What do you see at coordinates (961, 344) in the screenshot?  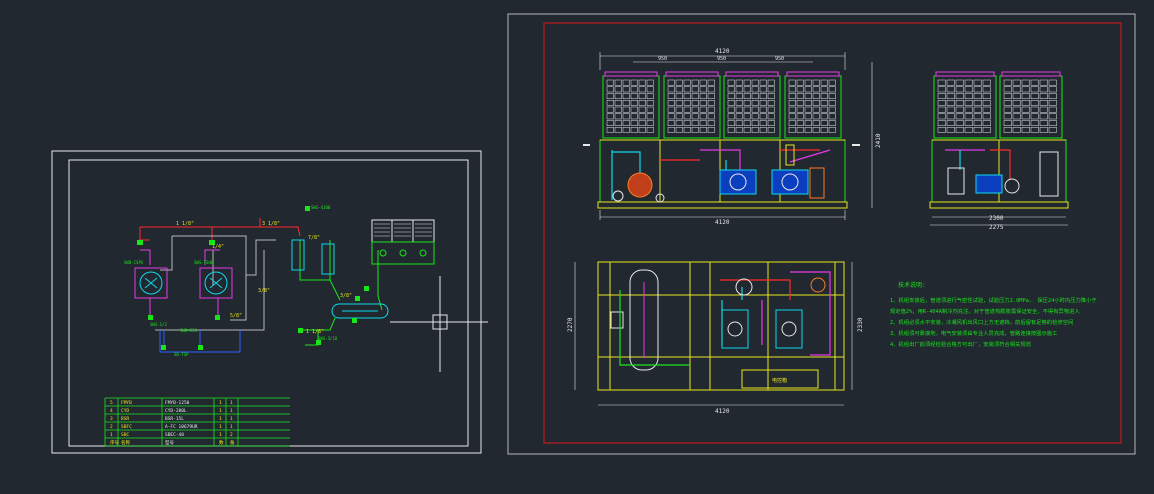 I see `notes-line: 4、机组出厂前须经检验合格方可出厂，安装须符合相关规范` at bounding box center [961, 344].